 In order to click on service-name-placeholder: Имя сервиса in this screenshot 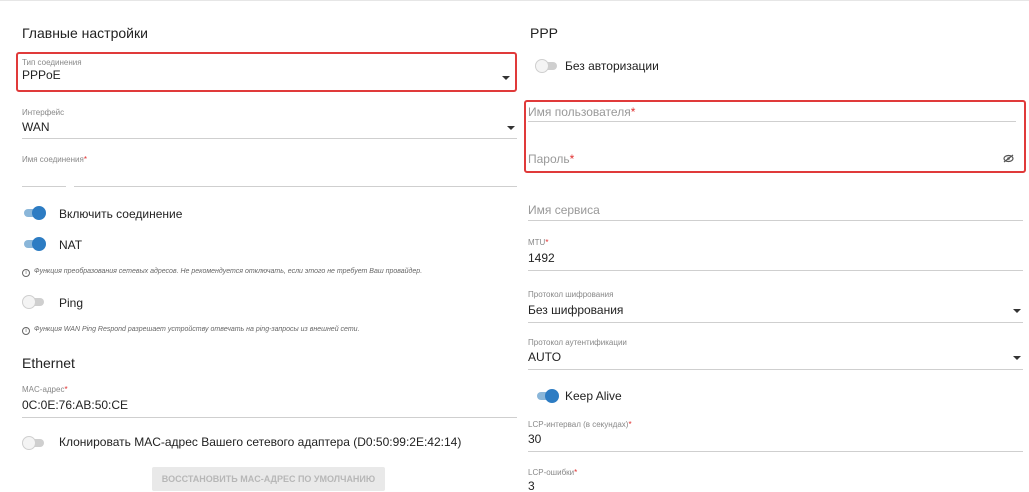, I will do `click(564, 210)`.